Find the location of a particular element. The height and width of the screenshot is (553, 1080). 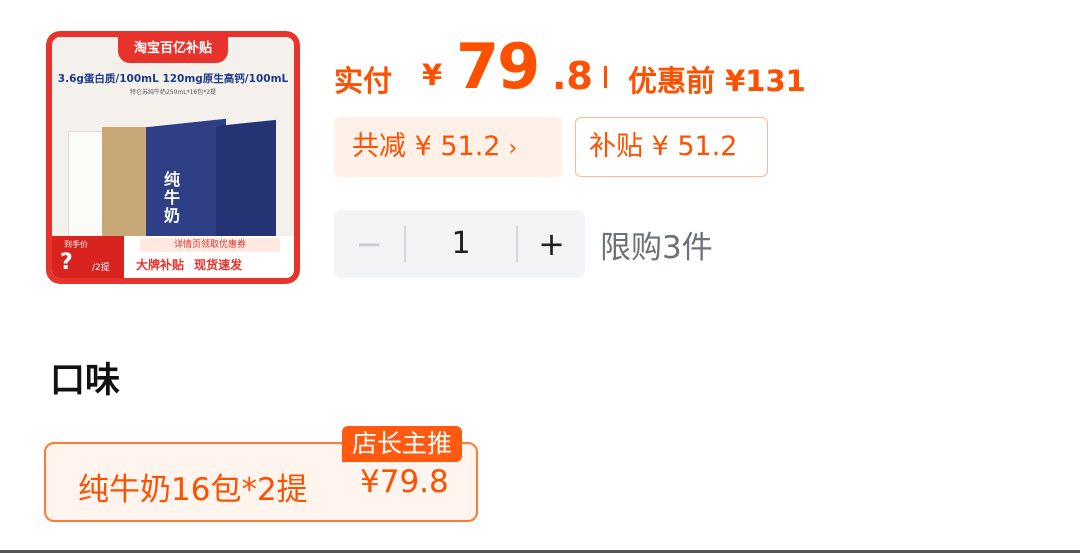

chevron-right-icon: › is located at coordinates (513, 148).